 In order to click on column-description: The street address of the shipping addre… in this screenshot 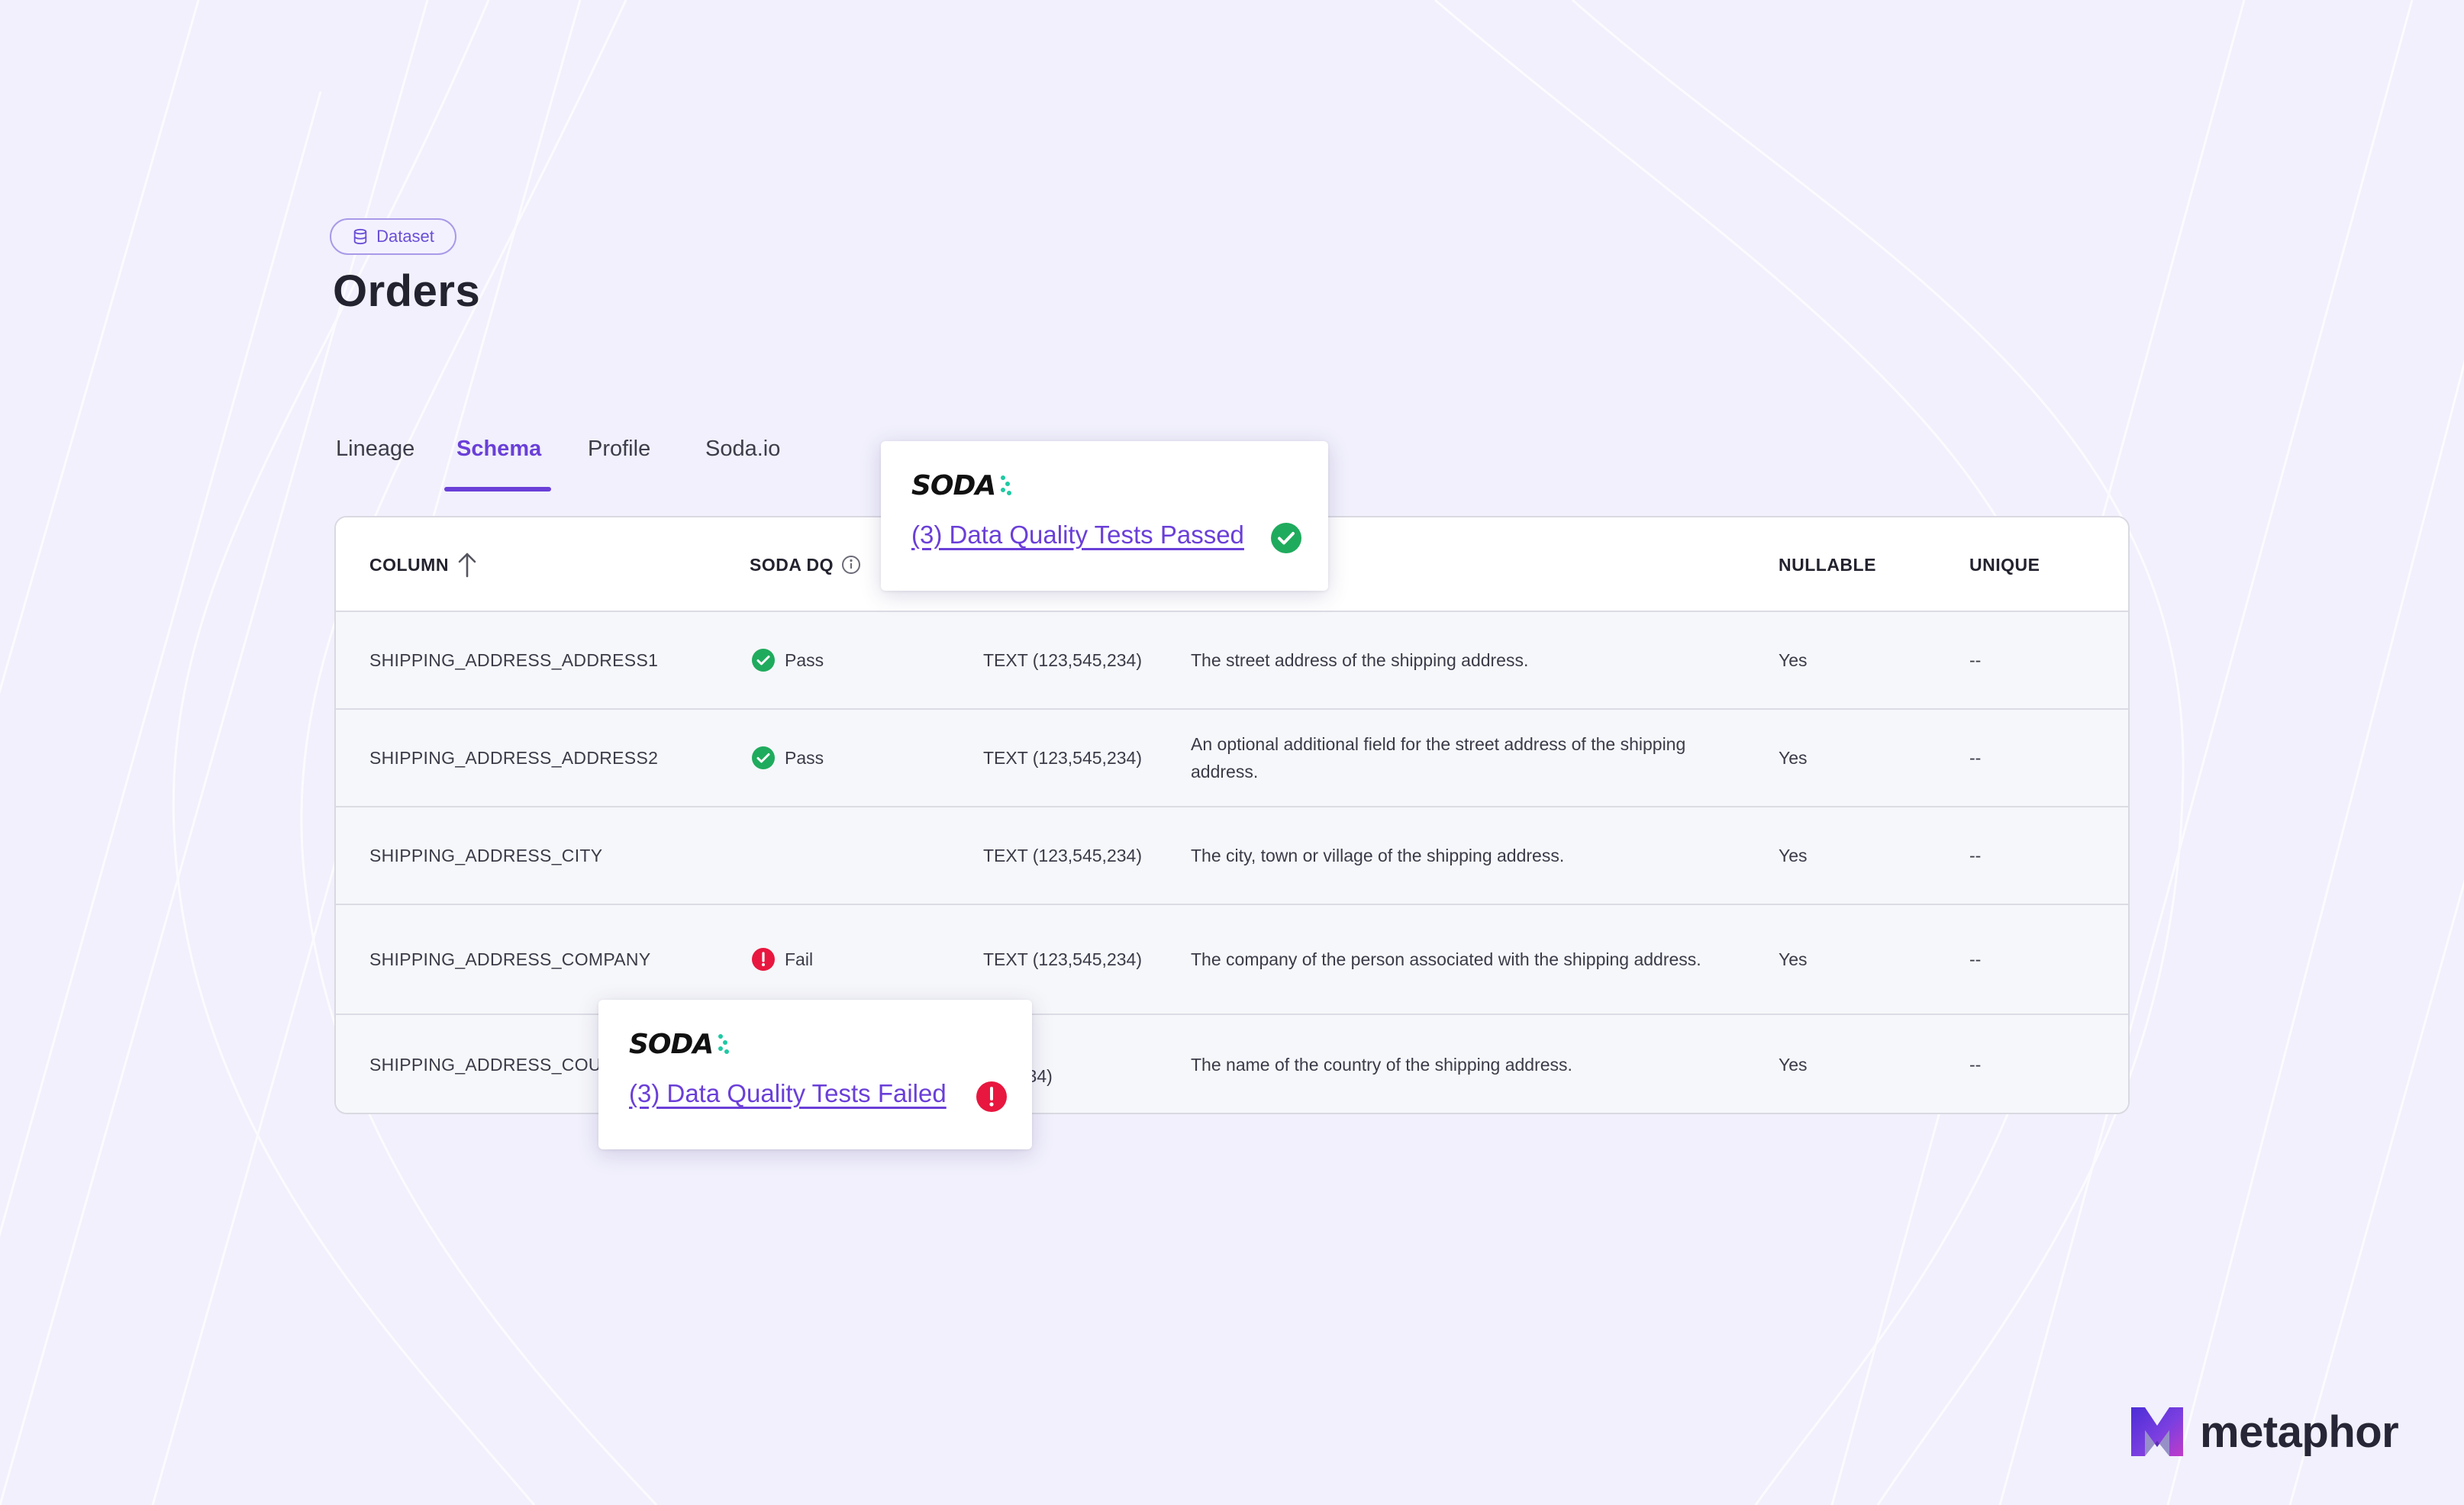, I will do `click(1360, 660)`.